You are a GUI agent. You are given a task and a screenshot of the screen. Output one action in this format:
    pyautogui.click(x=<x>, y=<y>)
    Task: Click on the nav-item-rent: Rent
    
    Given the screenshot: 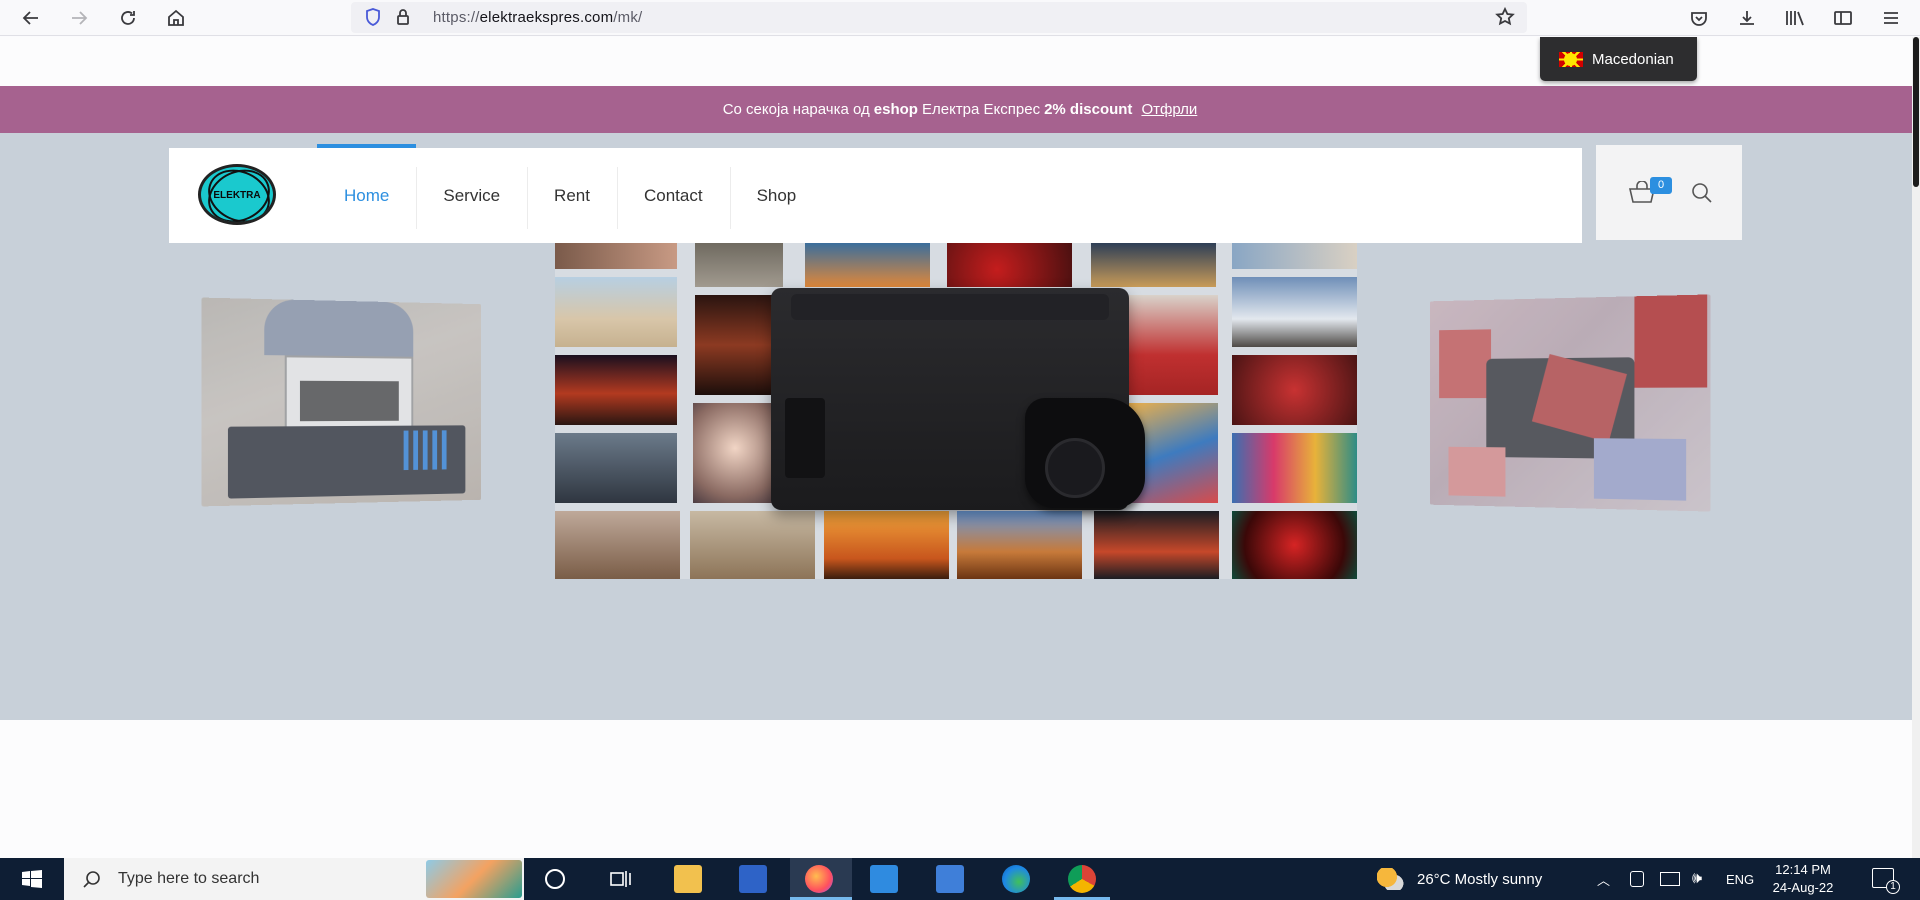 What is the action you would take?
    pyautogui.click(x=572, y=195)
    